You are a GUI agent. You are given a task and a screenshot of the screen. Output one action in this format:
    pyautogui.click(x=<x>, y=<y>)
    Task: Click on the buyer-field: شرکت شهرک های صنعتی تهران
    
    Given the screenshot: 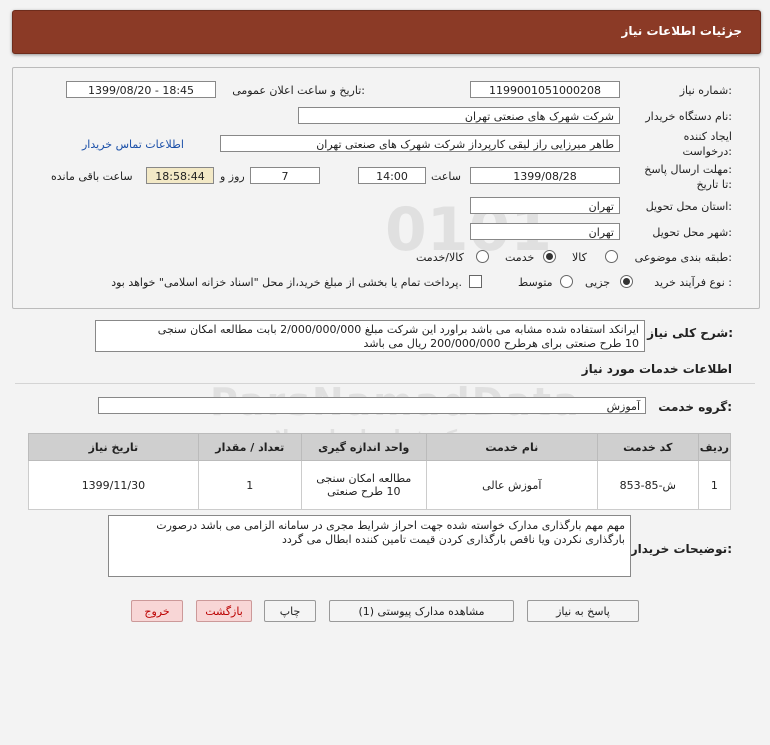 What is the action you would take?
    pyautogui.click(x=459, y=115)
    